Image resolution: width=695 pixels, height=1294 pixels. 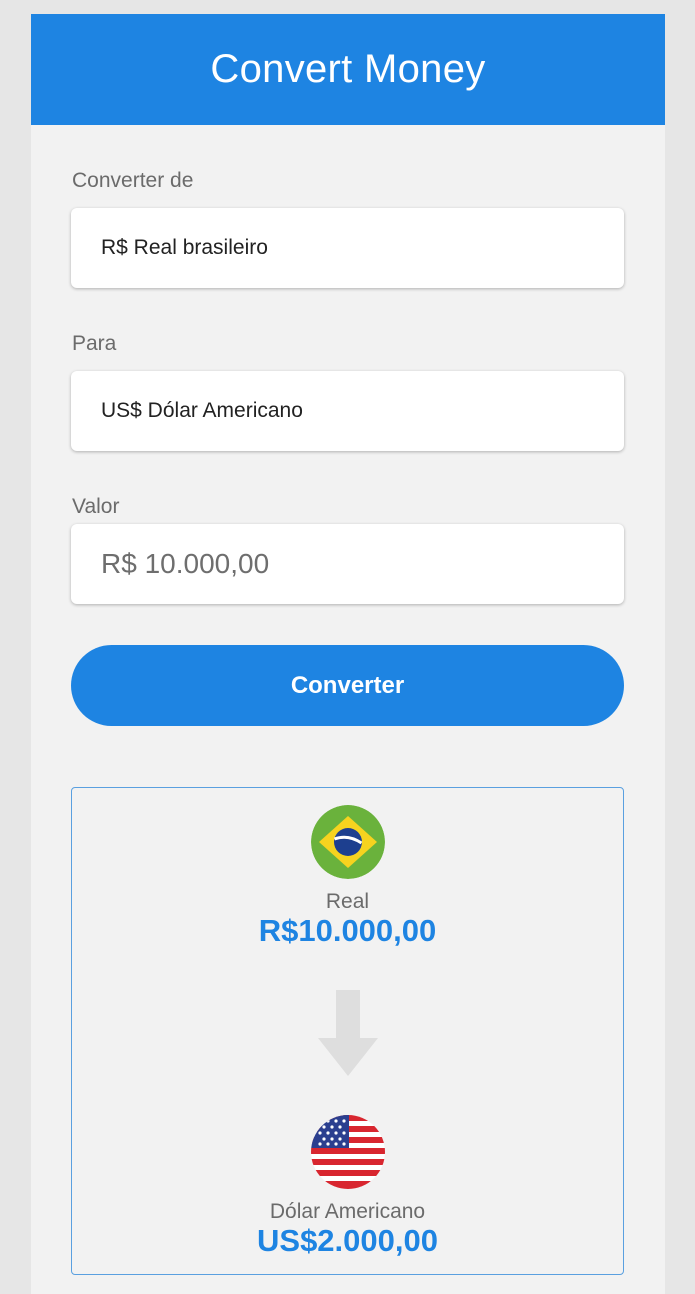 I want to click on app-header: Convert Money, so click(x=348, y=69).